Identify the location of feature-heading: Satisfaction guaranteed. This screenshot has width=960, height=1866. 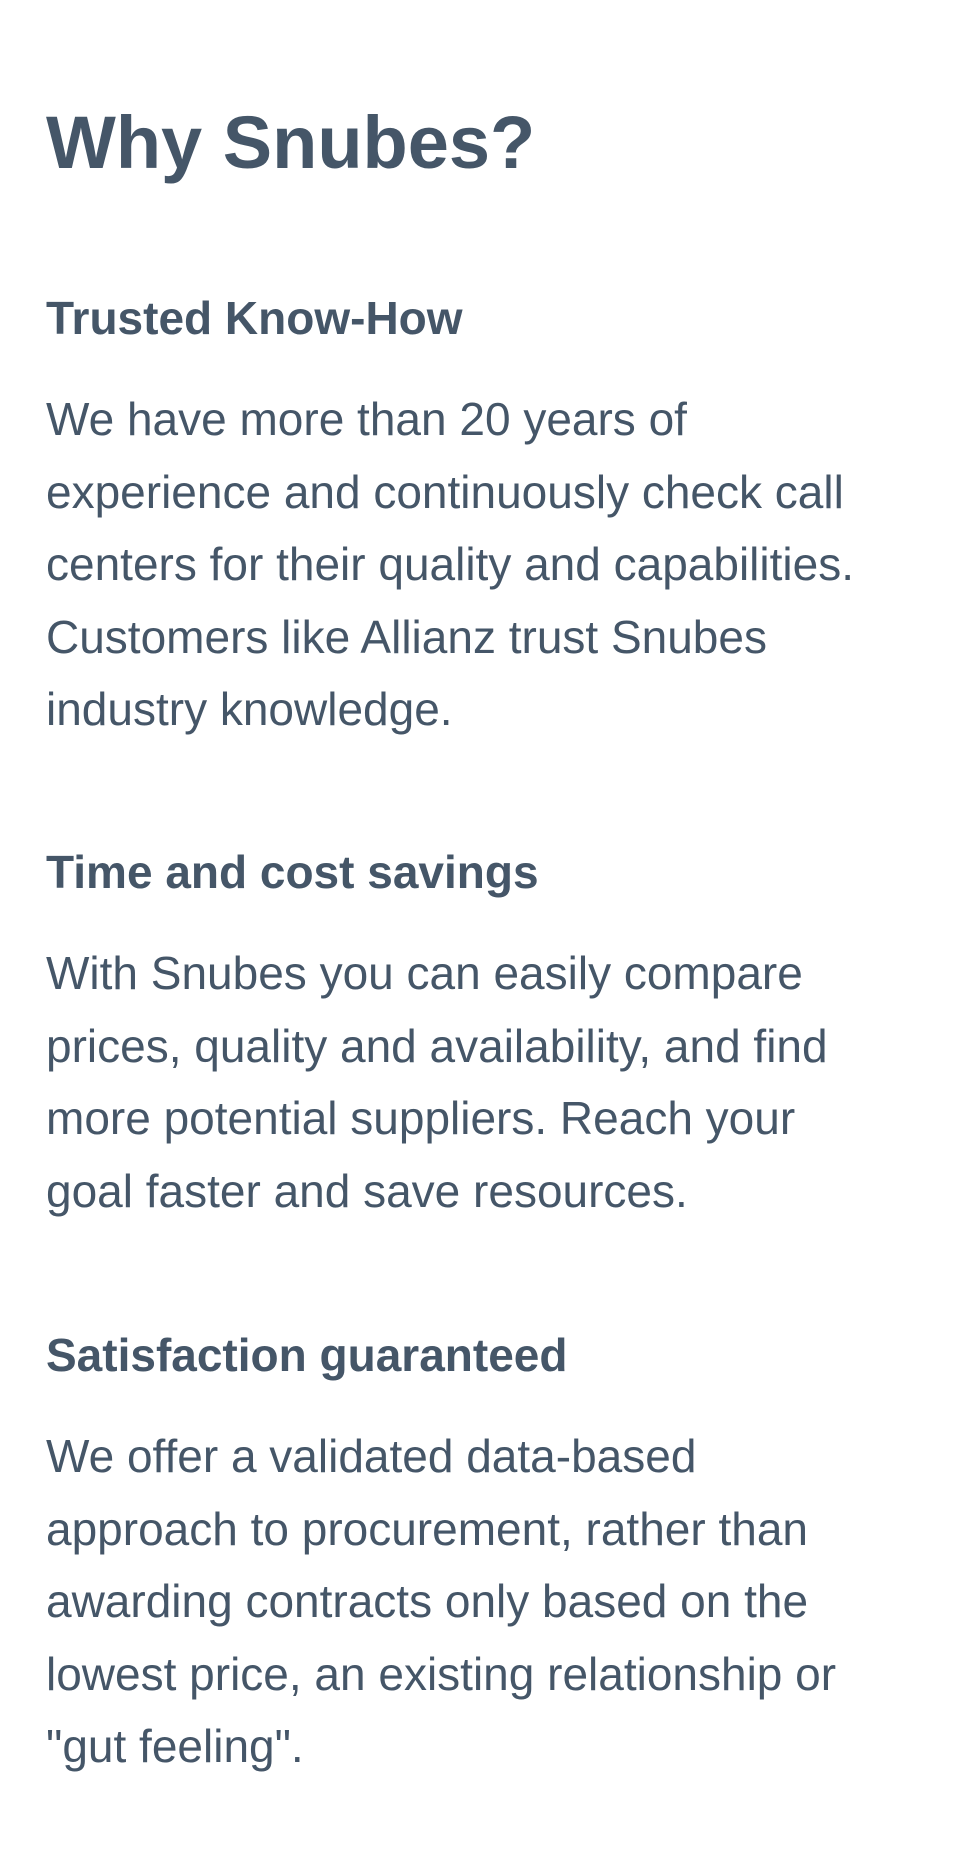
(307, 1355).